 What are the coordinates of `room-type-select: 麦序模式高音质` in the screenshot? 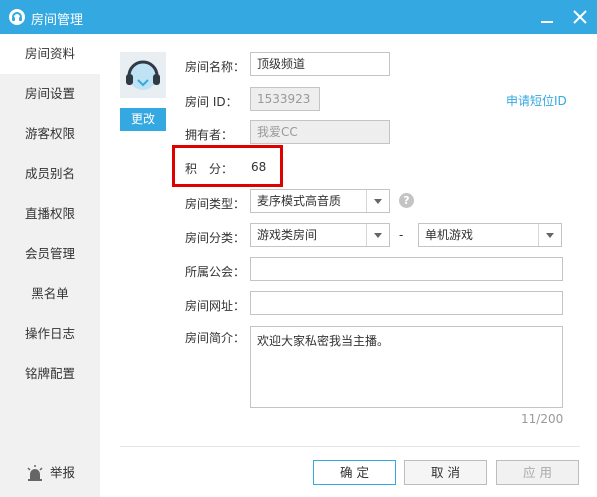 It's located at (320, 201).